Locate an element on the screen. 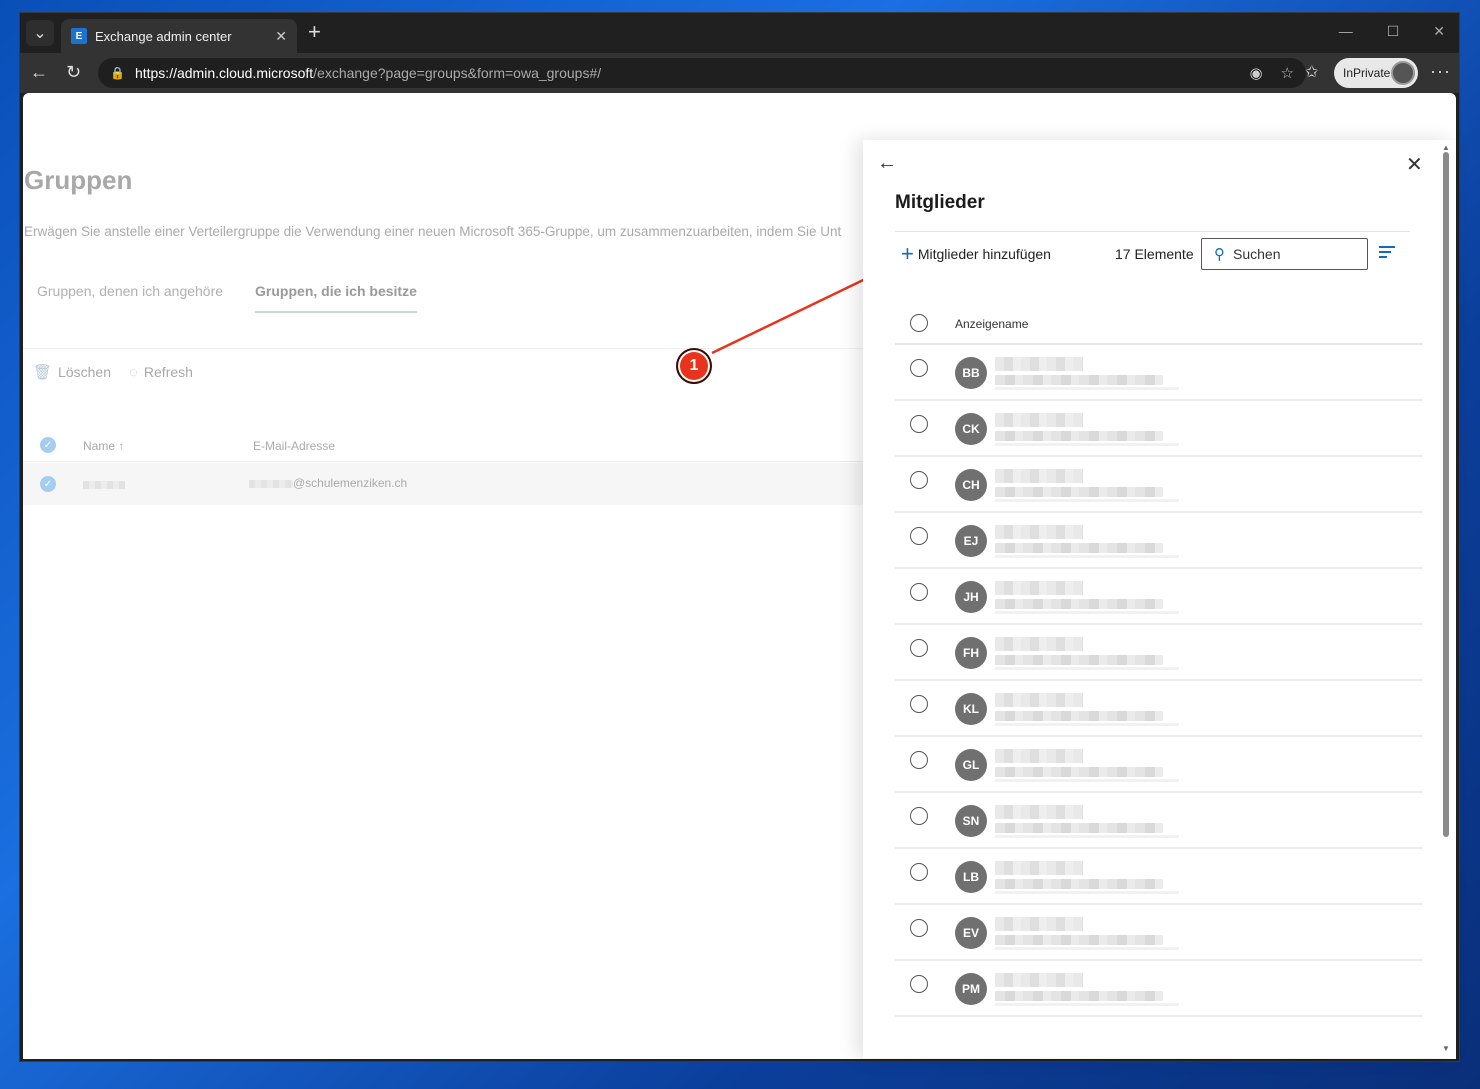  list-item: KL is located at coordinates (1159, 709).